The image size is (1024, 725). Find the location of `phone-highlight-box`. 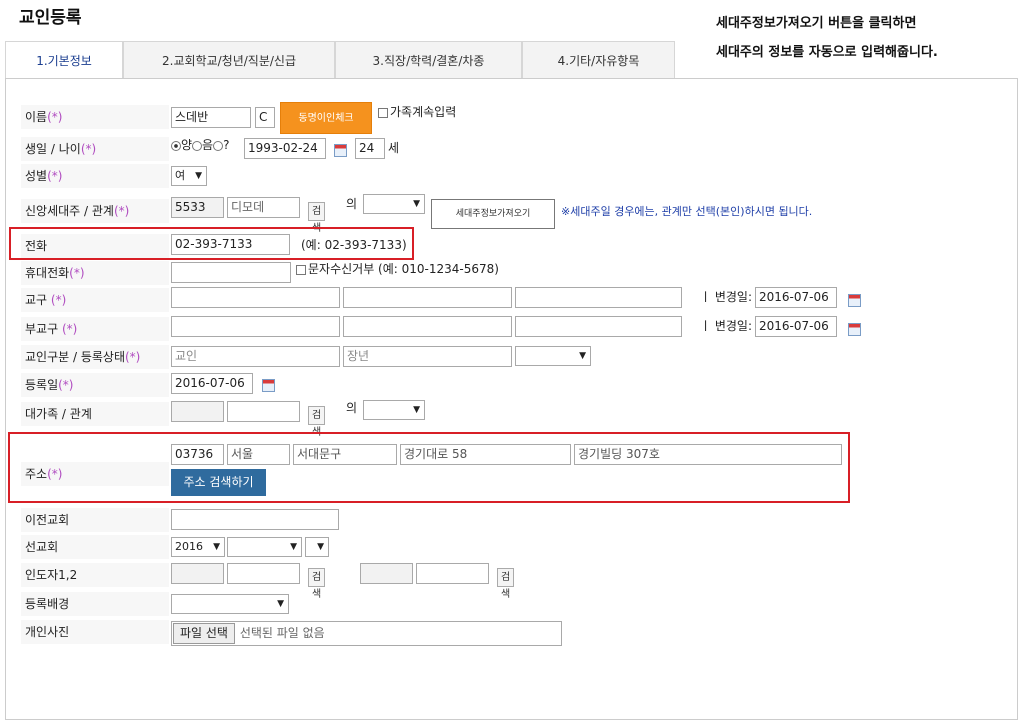

phone-highlight-box is located at coordinates (211, 243).